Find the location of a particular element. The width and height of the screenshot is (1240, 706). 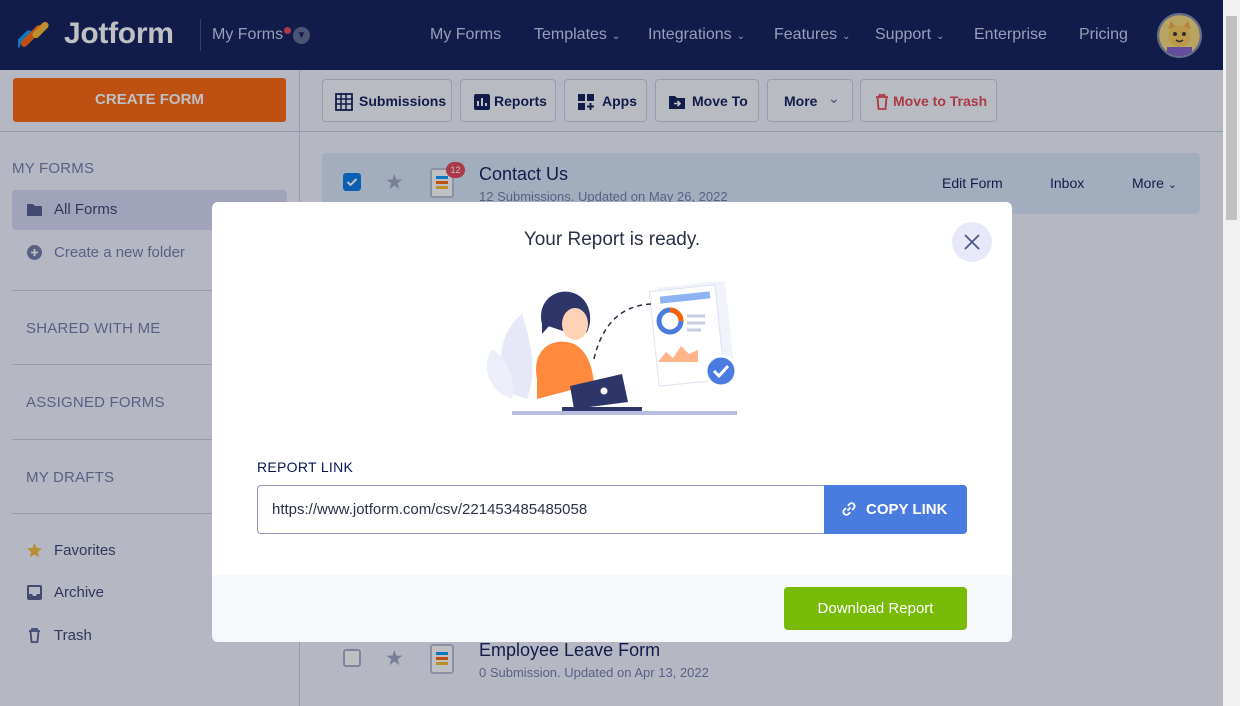

download-report-button: Download Report is located at coordinates (875, 608).